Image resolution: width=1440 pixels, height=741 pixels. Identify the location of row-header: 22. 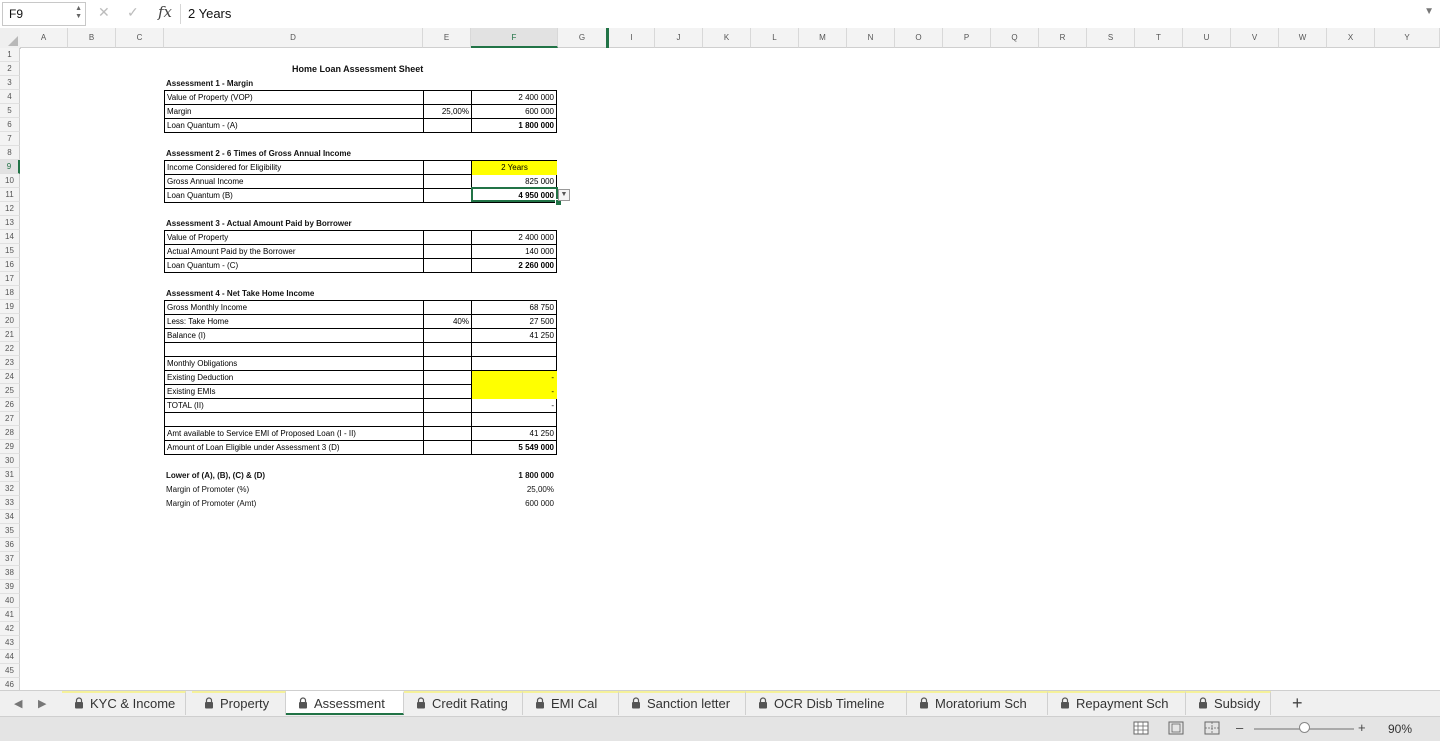
(10, 349).